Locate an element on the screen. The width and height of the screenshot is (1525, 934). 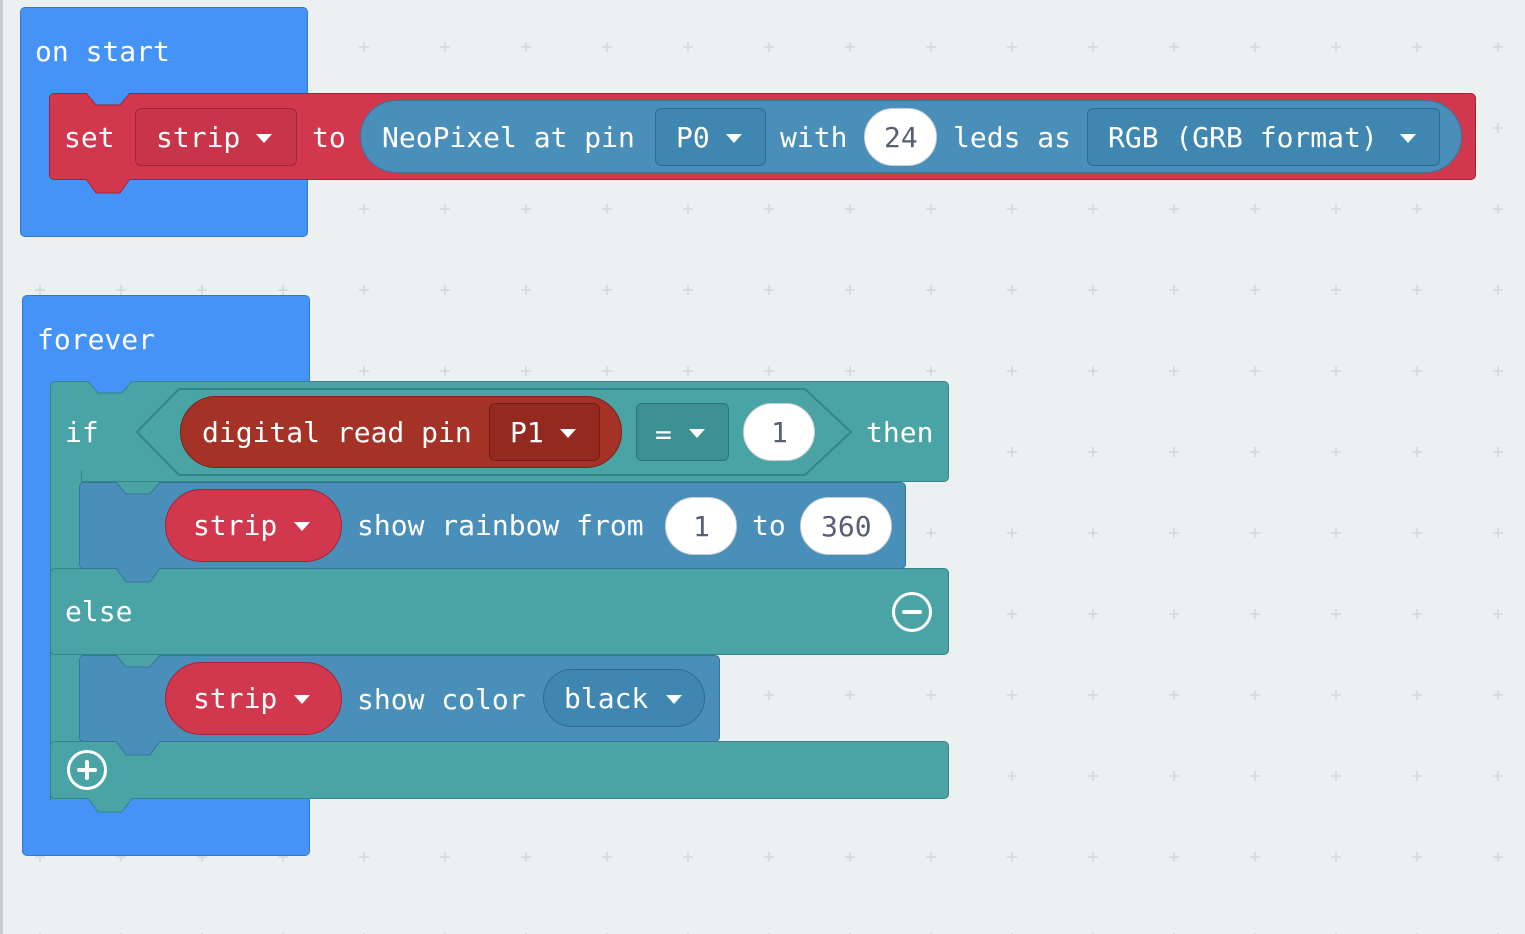
rainbow-from-value: 1 is located at coordinates (701, 526).